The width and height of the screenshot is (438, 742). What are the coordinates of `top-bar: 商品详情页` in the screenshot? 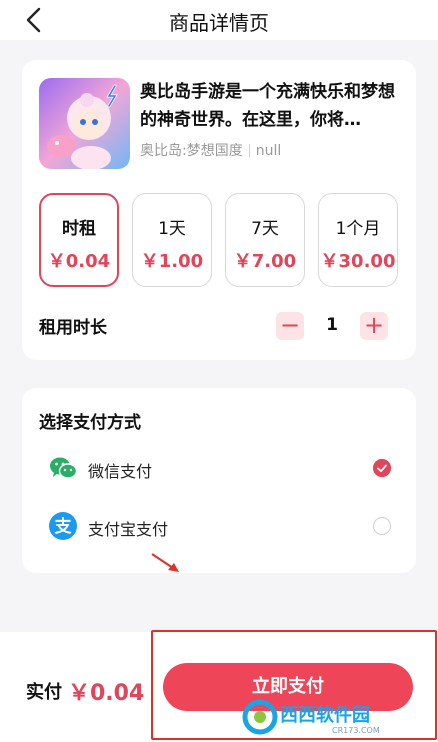 It's located at (219, 20).